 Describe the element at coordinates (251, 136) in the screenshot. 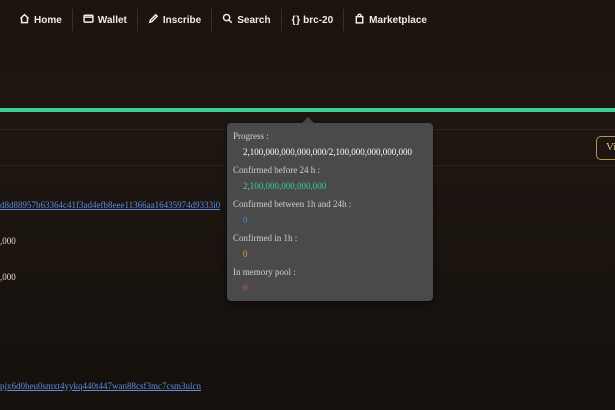

I see `tooltip-progress-label: Progress :` at that location.